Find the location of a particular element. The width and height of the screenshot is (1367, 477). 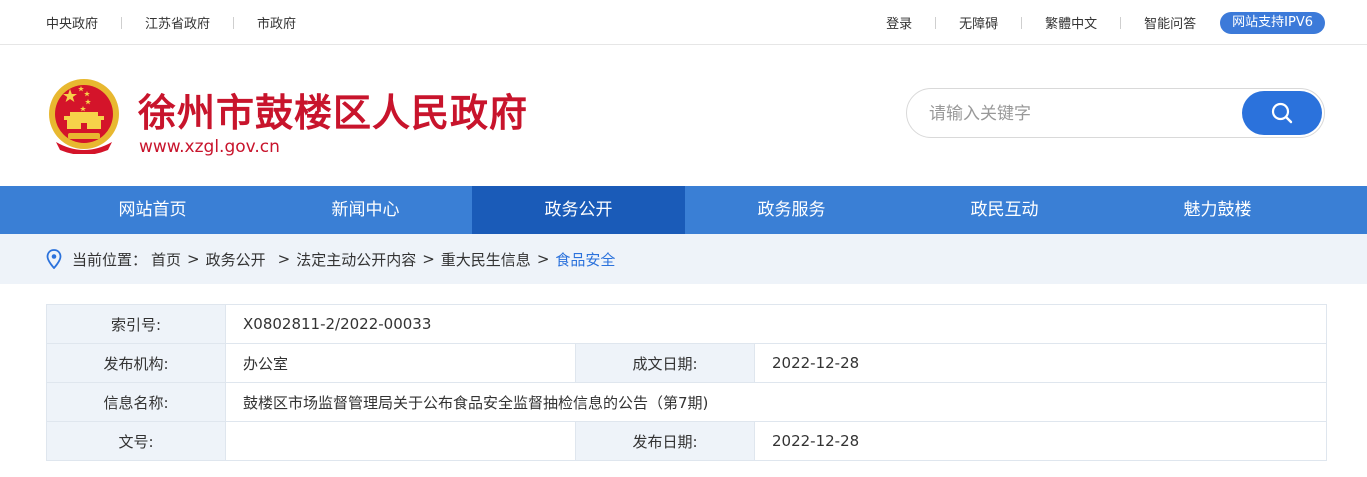

written-date-label: 成文日期: is located at coordinates (665, 363).